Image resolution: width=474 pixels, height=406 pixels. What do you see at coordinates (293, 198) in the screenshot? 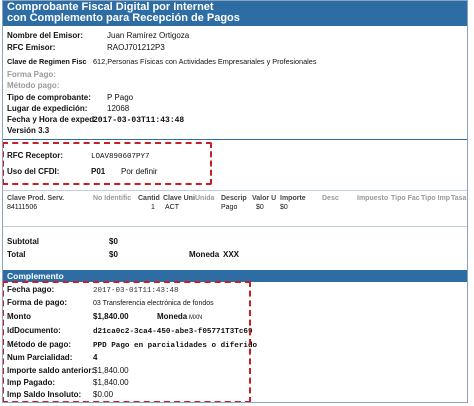
I see `col-importe: Importe` at bounding box center [293, 198].